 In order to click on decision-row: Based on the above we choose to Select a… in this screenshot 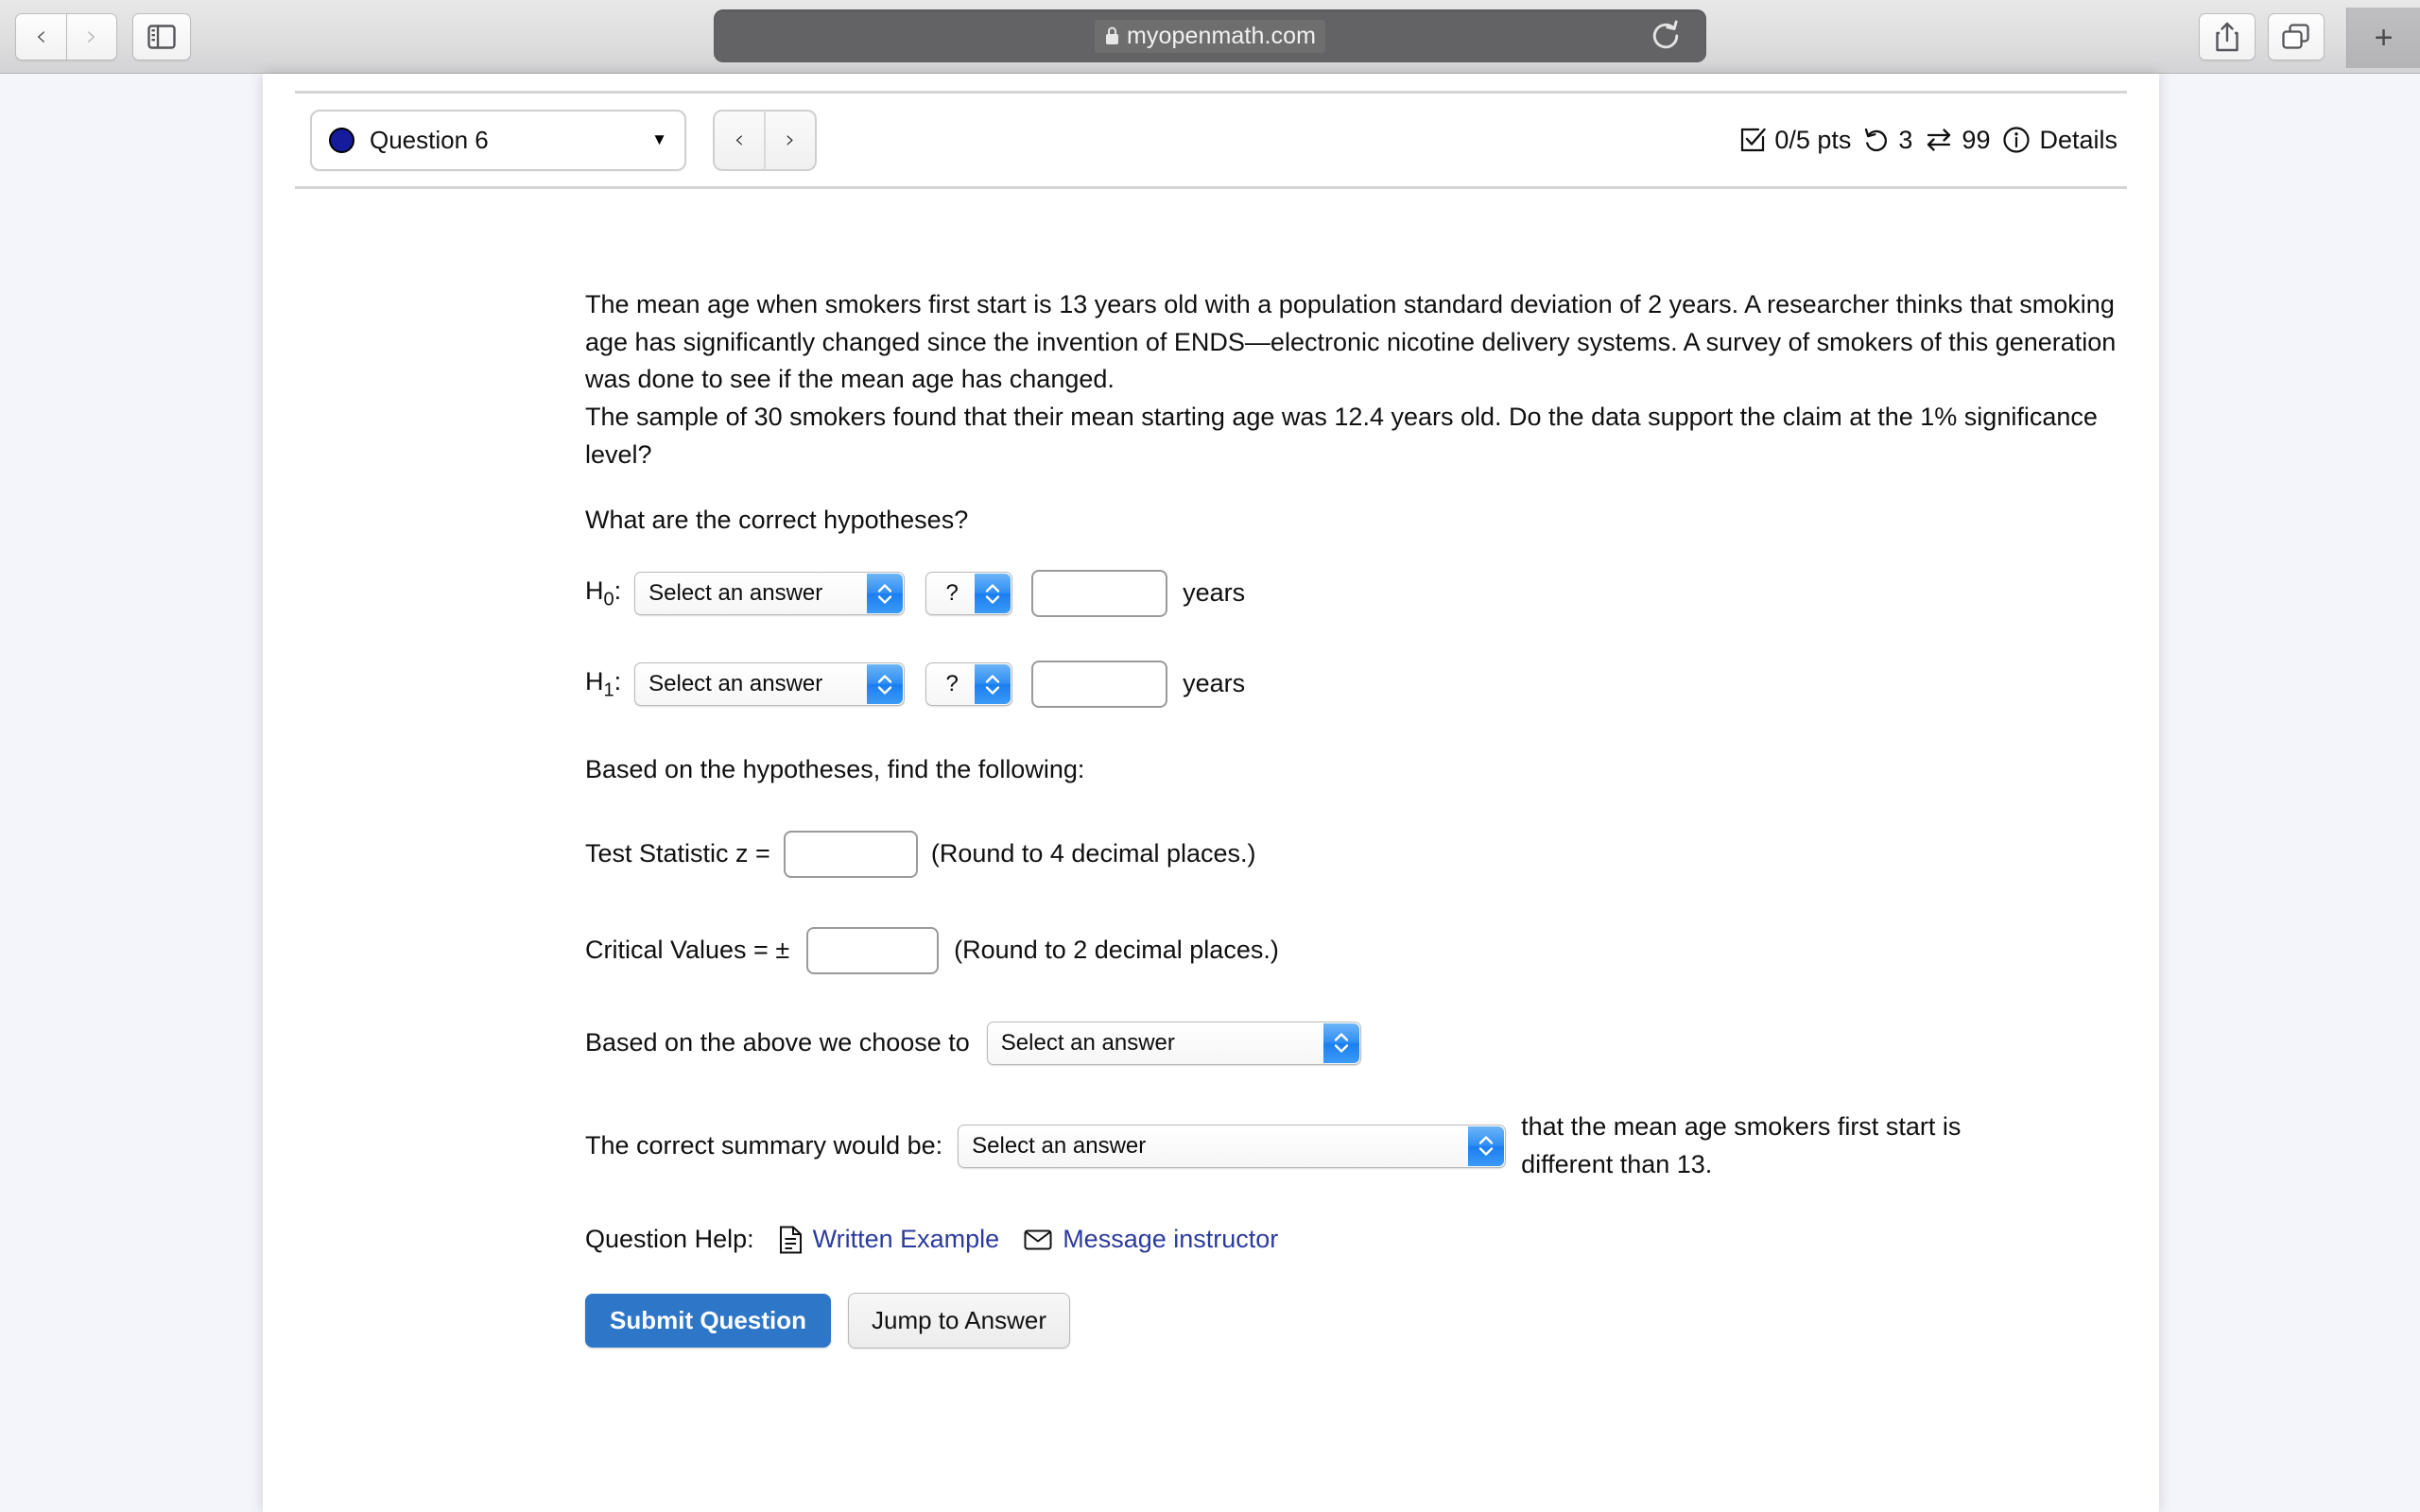, I will do `click(1351, 1043)`.